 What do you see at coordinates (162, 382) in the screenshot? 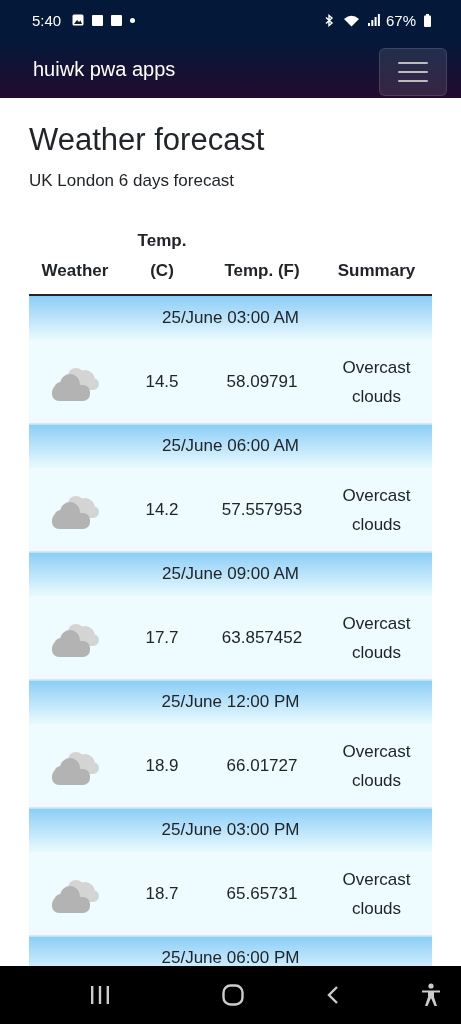
I see `table-cell: 14.5` at bounding box center [162, 382].